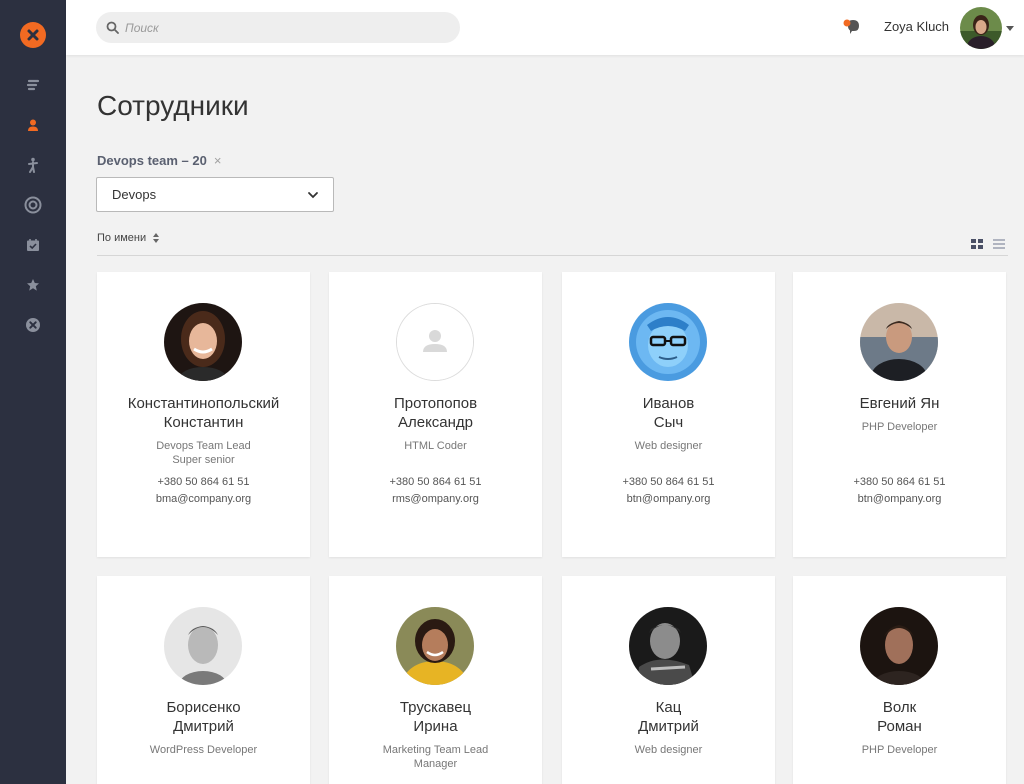  I want to click on filter-tag: Devops team – 20 ×, so click(159, 160).